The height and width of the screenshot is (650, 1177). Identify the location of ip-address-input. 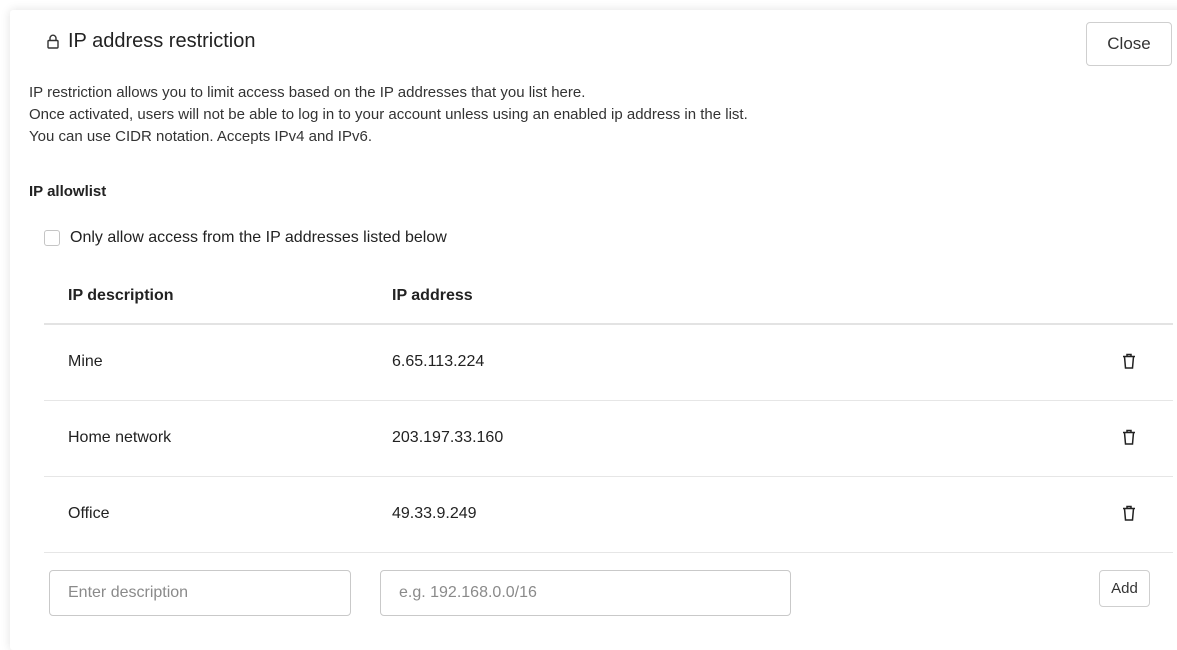
(585, 593).